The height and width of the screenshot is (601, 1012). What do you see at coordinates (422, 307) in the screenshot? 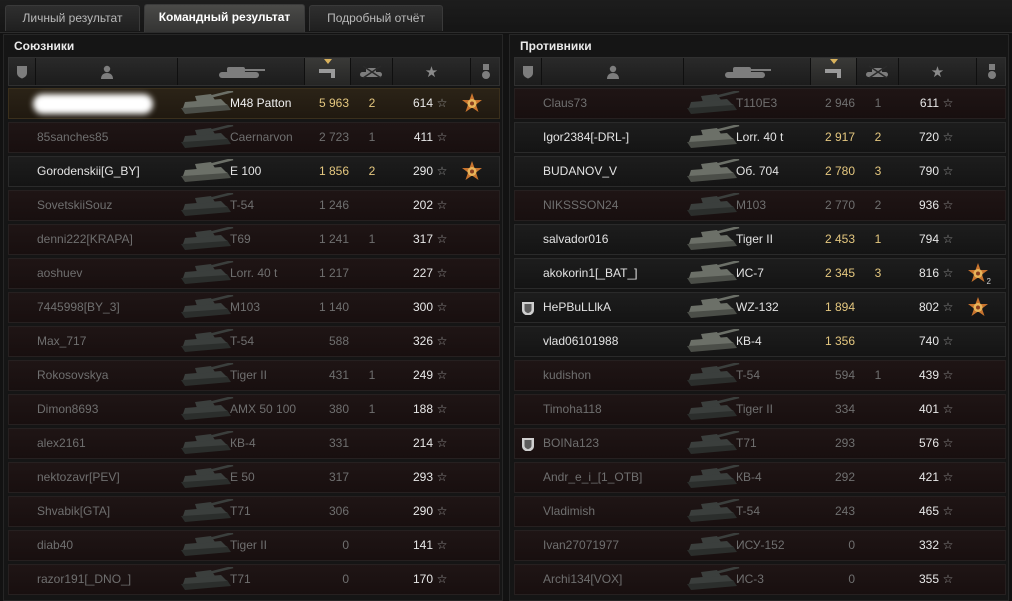
I see `xp-value: 300` at bounding box center [422, 307].